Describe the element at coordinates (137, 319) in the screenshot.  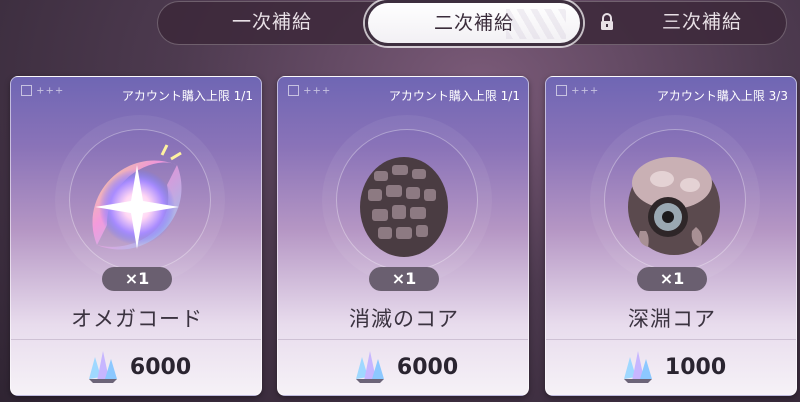
I see `item-name: オメガコード` at that location.